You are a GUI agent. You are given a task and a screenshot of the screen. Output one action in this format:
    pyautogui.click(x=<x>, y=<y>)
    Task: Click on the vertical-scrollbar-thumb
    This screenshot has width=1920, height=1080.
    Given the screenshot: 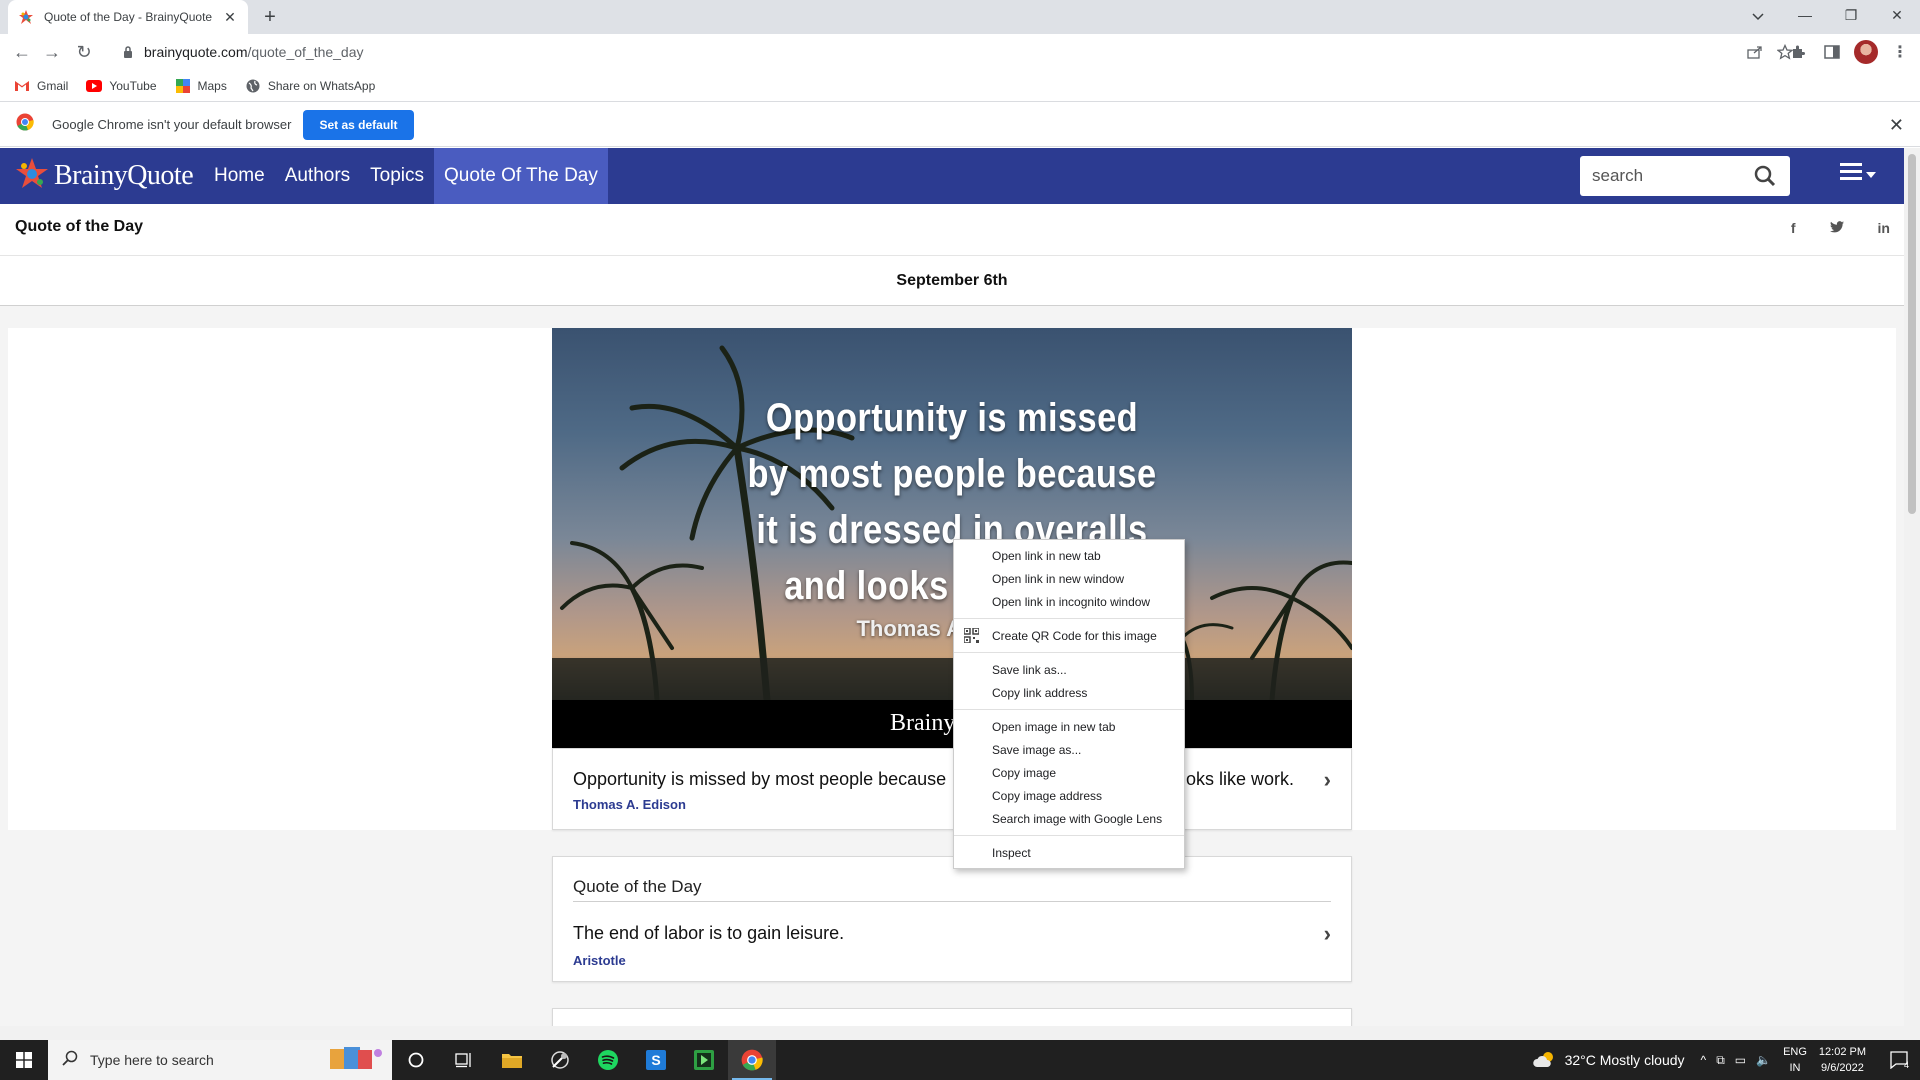 What is the action you would take?
    pyautogui.click(x=1912, y=334)
    